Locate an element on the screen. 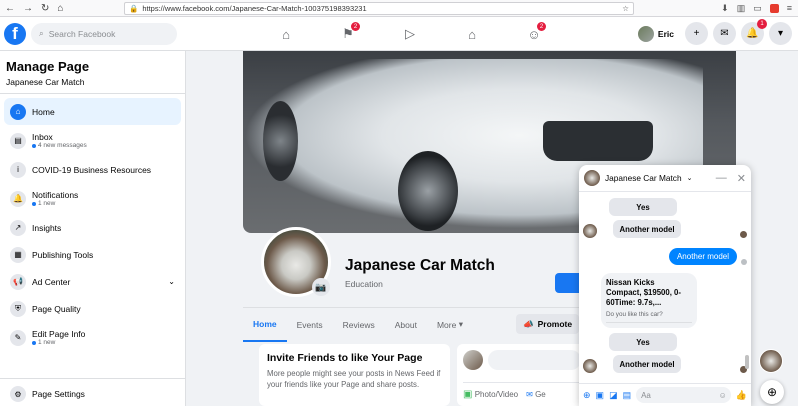 Image resolution: width=798 pixels, height=406 pixels. photo-video-label: Photo/Video is located at coordinates (496, 394).